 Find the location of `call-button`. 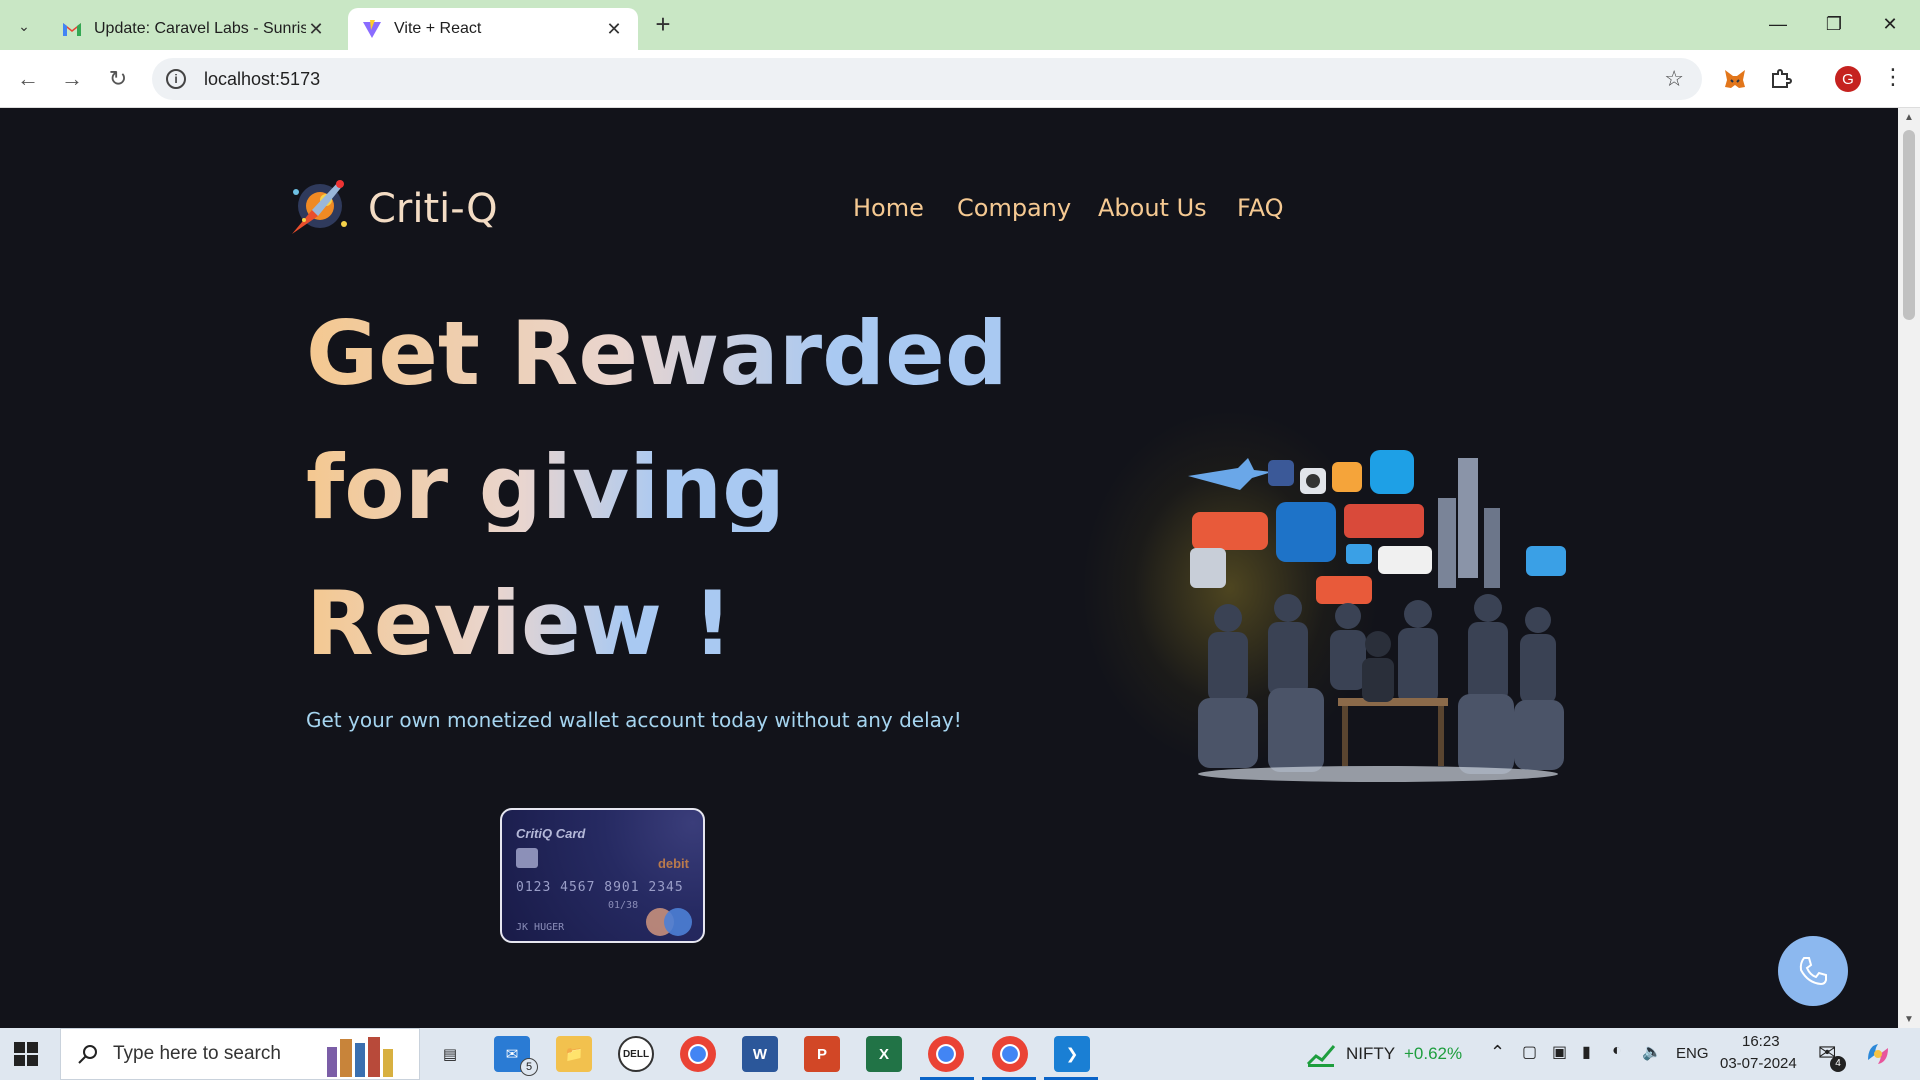

call-button is located at coordinates (1813, 971).